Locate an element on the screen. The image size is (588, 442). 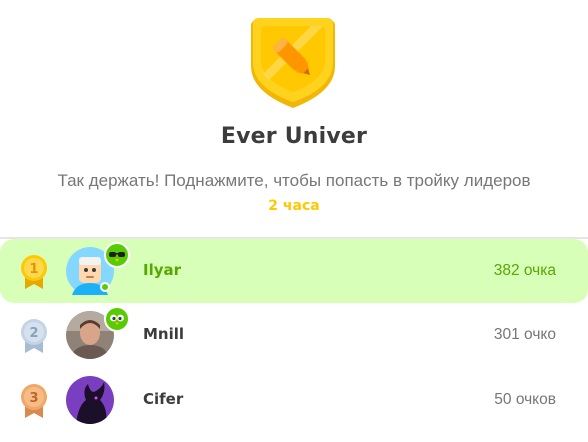
duo-owl-icon is located at coordinates (117, 319).